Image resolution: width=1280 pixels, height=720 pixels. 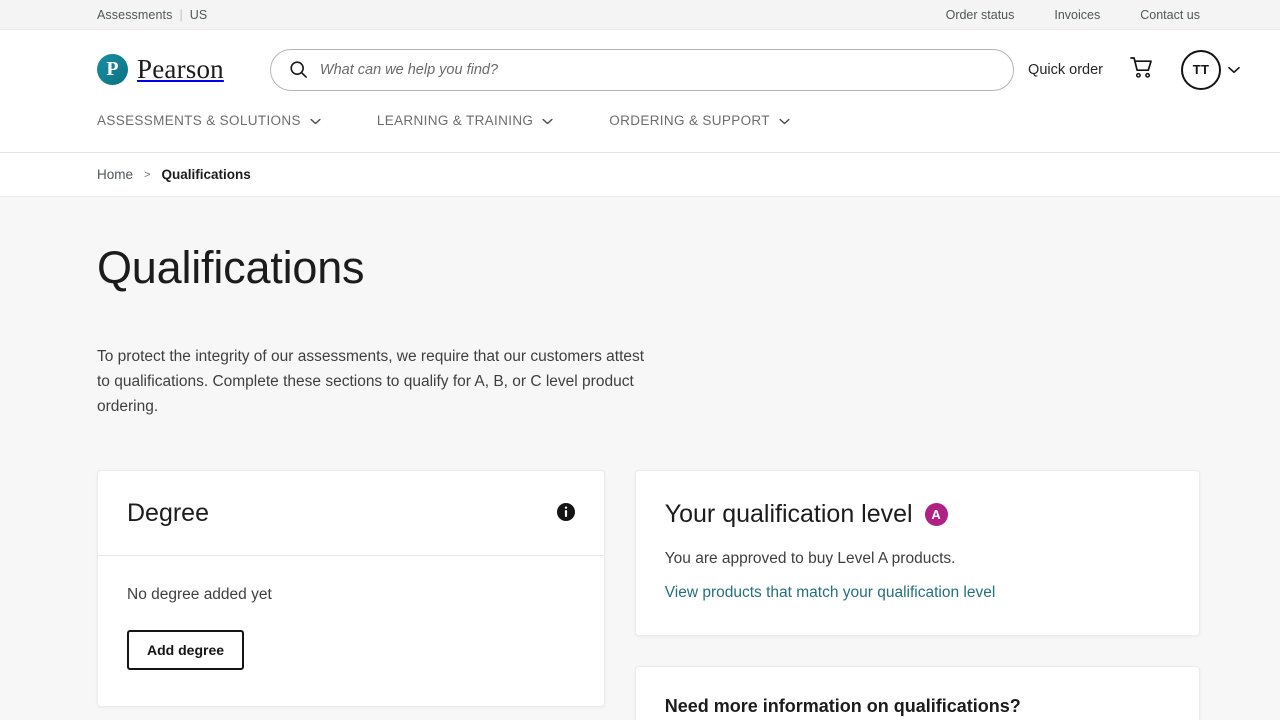 I want to click on nav-label: LEARNING & TRAINING, so click(x=455, y=120).